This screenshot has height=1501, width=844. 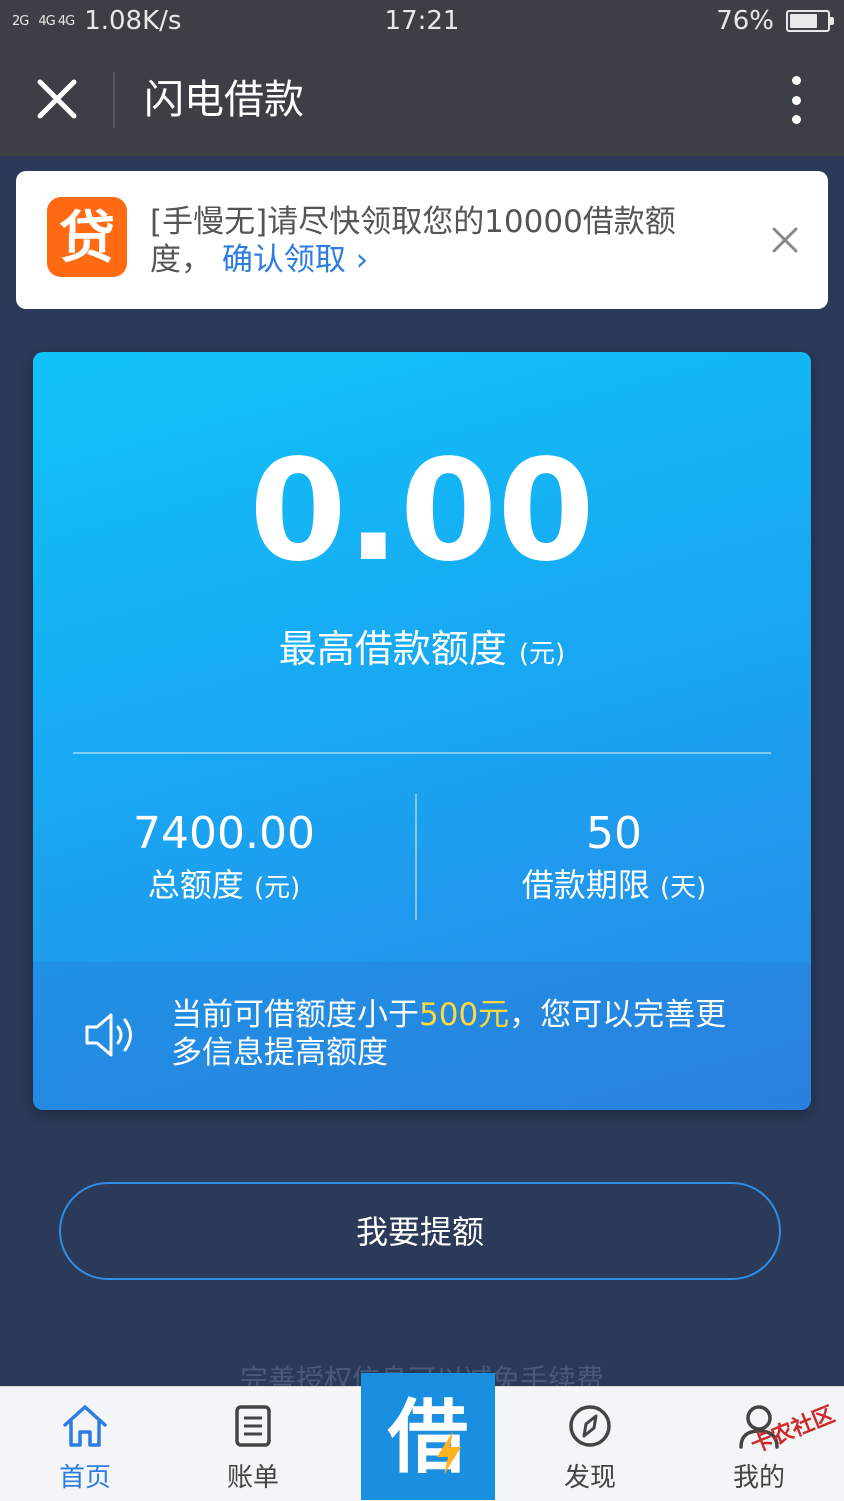 What do you see at coordinates (590, 1426) in the screenshot?
I see `compass-icon` at bounding box center [590, 1426].